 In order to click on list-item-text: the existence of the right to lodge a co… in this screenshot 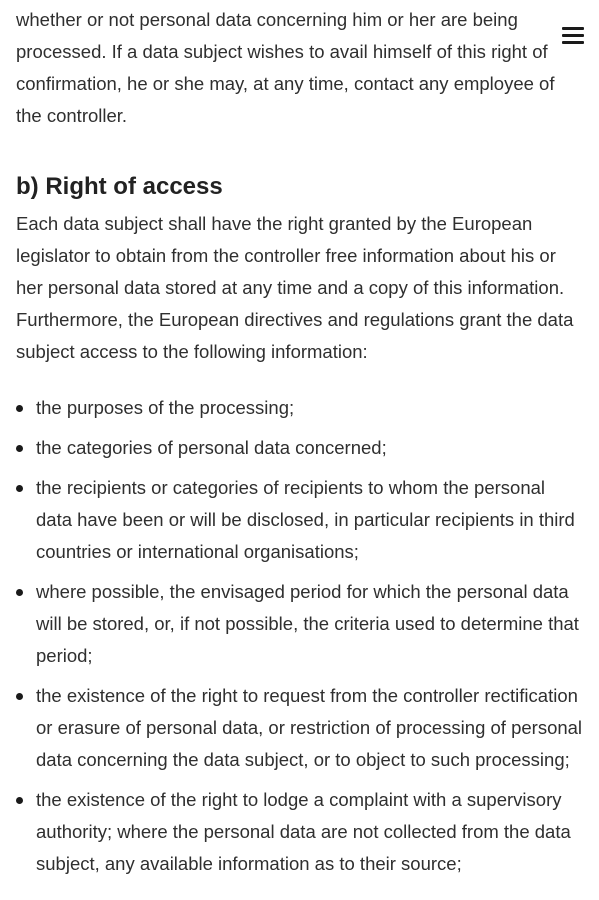, I will do `click(303, 831)`.